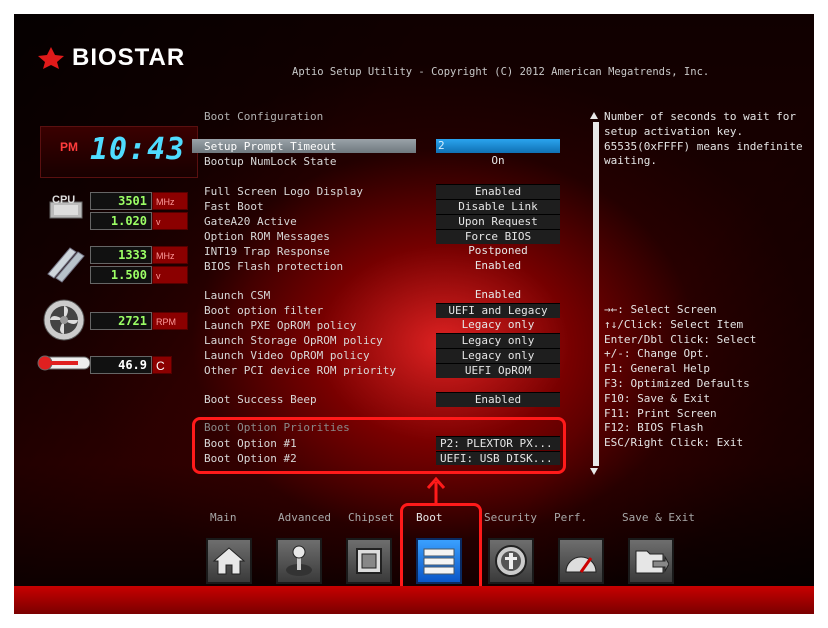 Image resolution: width=828 pixels, height=628 pixels. I want to click on memory-frequency-unit: MHz, so click(170, 255).